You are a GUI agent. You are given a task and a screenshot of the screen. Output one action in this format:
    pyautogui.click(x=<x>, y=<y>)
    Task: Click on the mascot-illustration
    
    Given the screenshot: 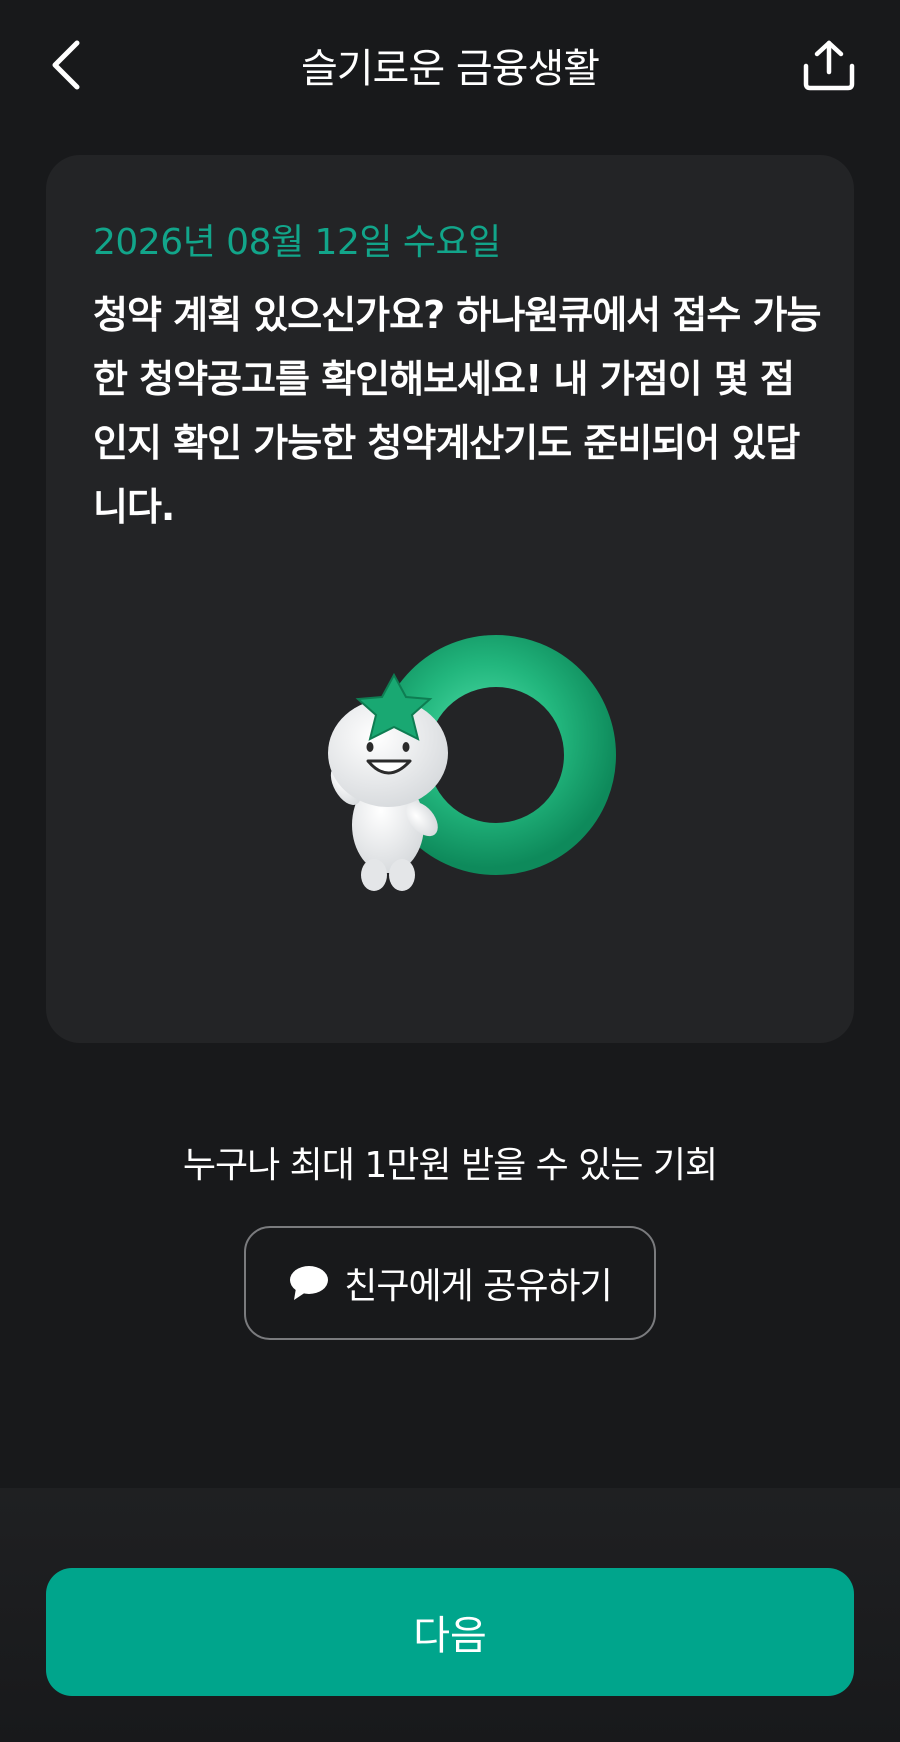 What is the action you would take?
    pyautogui.click(x=472, y=763)
    